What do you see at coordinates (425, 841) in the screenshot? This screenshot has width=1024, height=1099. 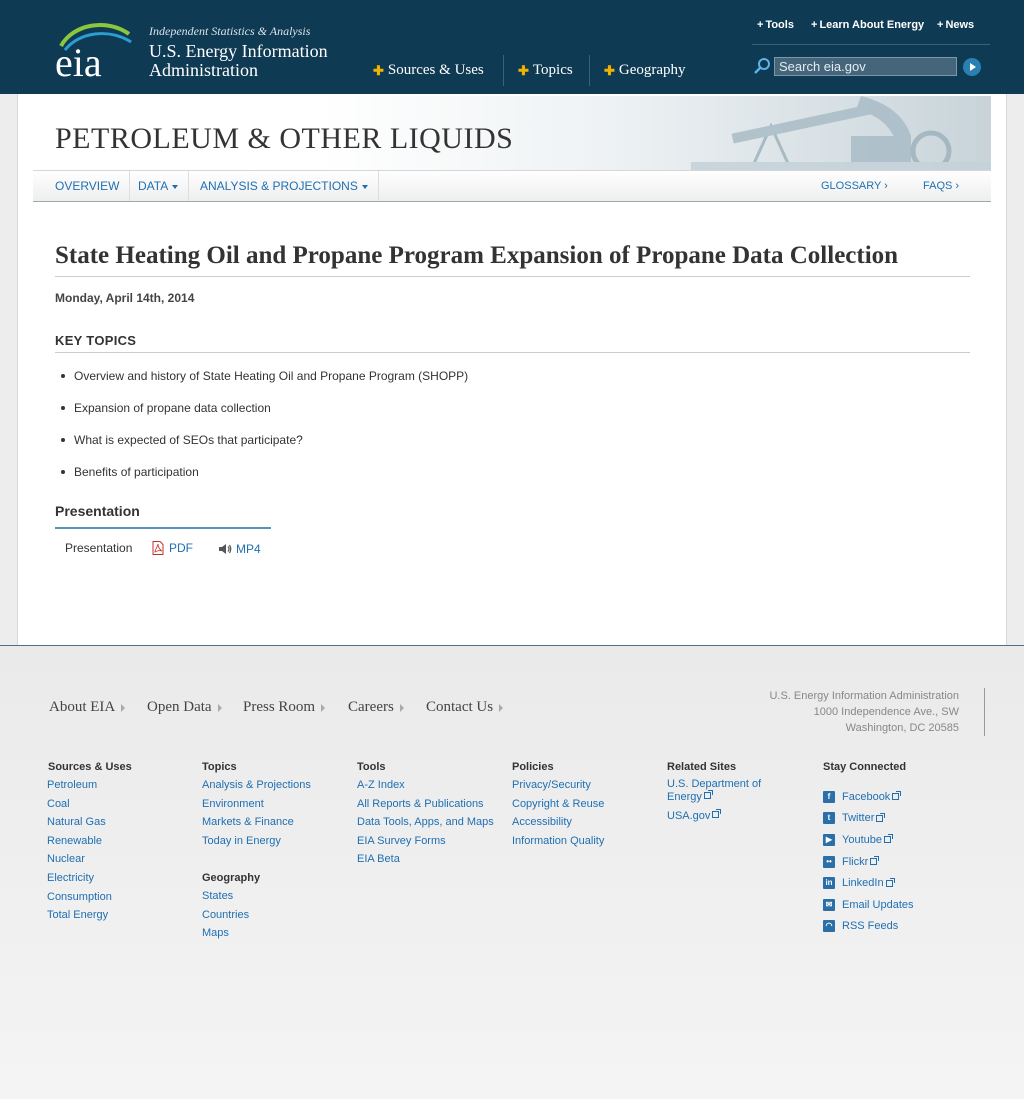 I see `footer-link-survey-forms: EIA Survey Forms` at bounding box center [425, 841].